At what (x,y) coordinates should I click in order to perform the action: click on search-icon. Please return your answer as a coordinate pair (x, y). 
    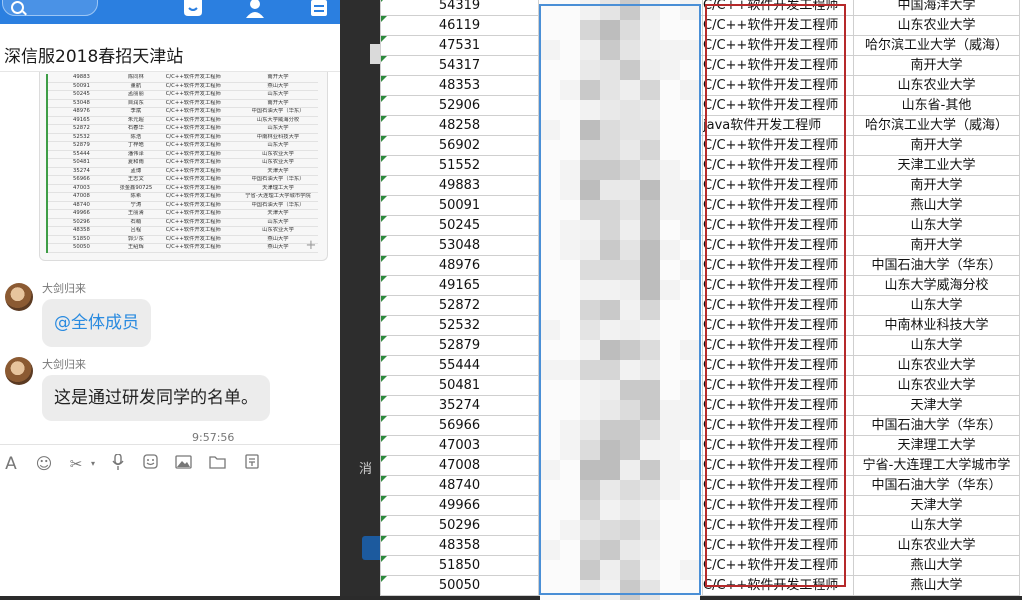
    Looking at the image, I should click on (17, 7).